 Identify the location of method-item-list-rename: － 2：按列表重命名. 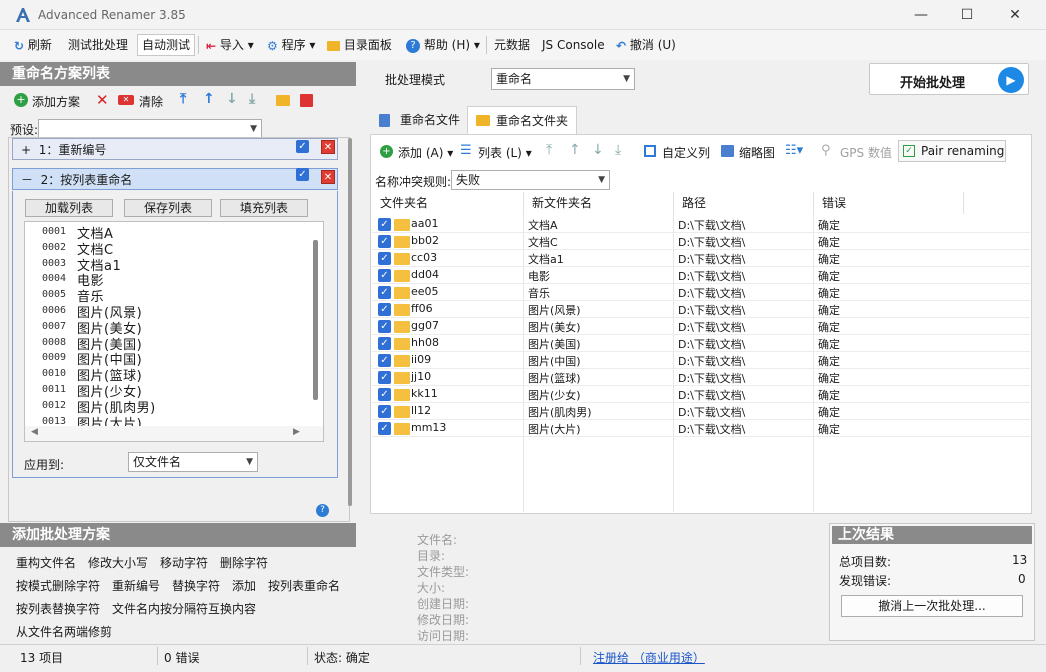
(175, 179).